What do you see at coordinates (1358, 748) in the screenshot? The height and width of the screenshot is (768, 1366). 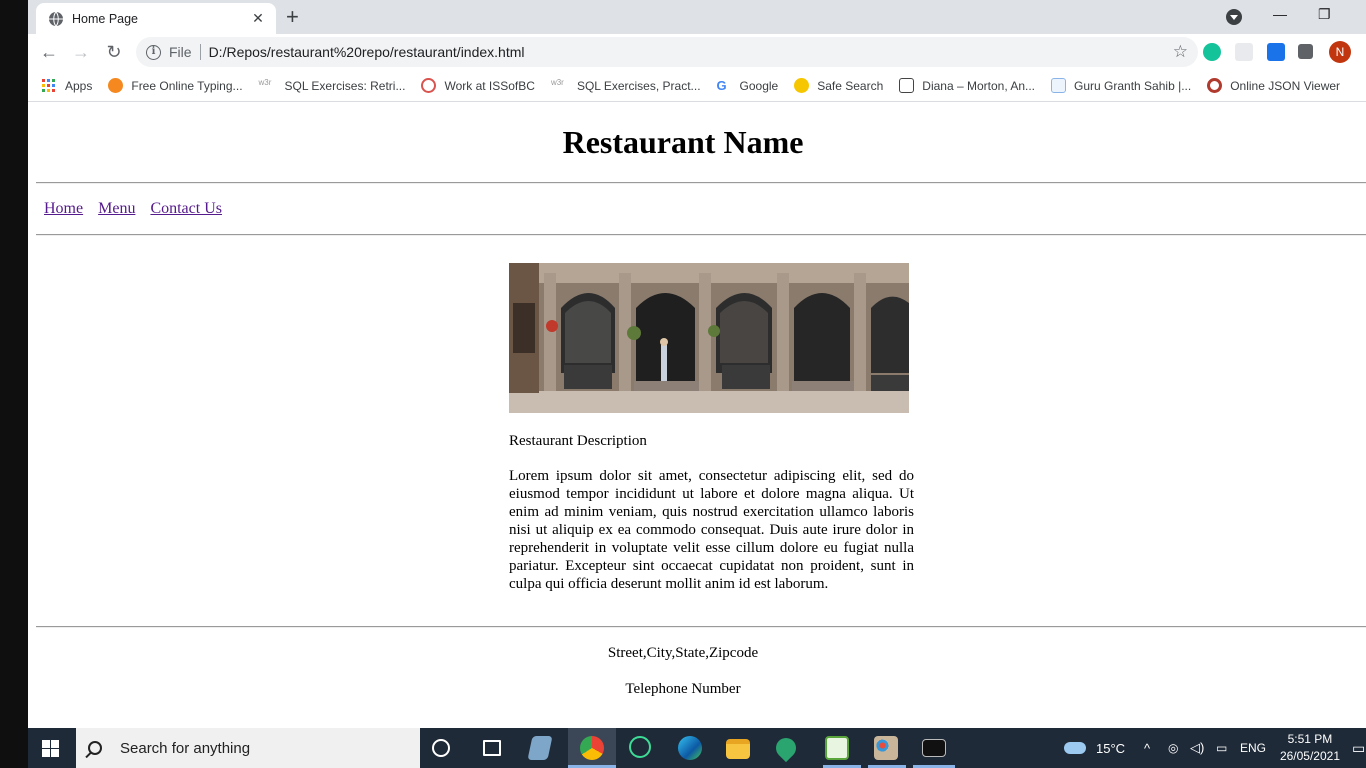 I see `notifications-icon: ▭` at bounding box center [1358, 748].